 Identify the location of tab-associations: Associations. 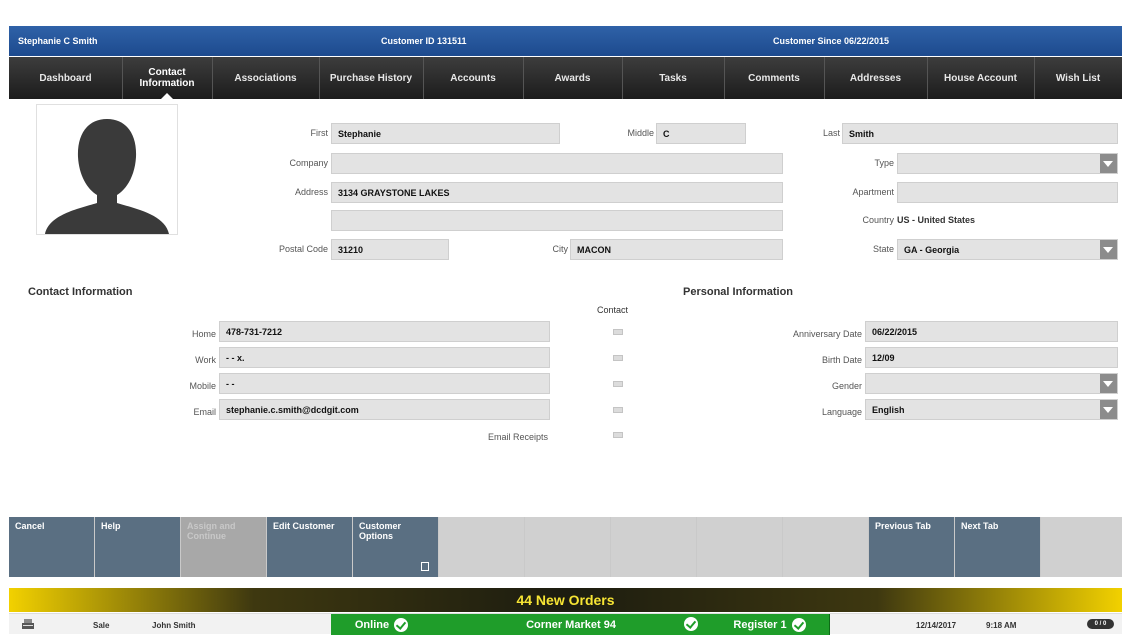
(266, 78).